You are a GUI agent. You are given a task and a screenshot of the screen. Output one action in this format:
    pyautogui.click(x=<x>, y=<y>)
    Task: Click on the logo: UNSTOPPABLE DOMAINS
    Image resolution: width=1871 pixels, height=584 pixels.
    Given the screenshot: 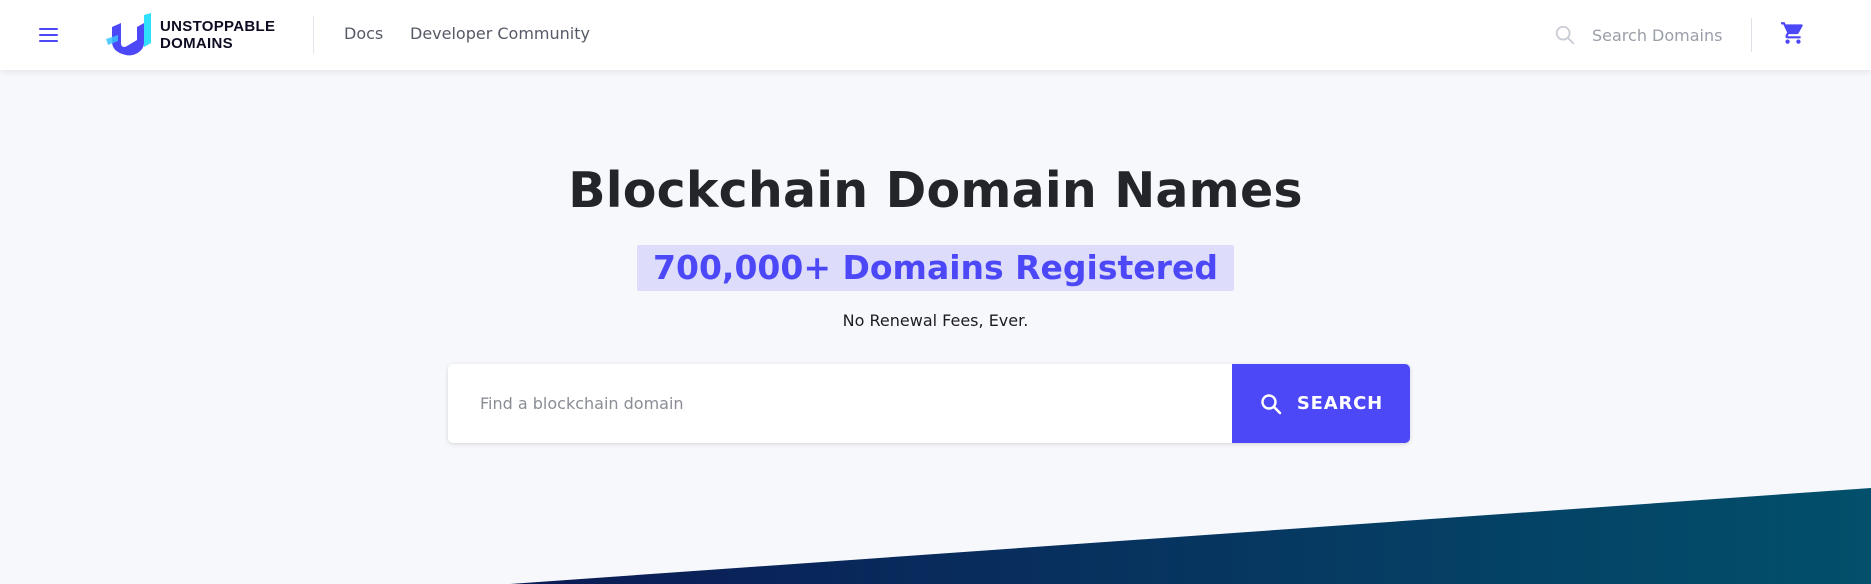 What is the action you would take?
    pyautogui.click(x=189, y=35)
    